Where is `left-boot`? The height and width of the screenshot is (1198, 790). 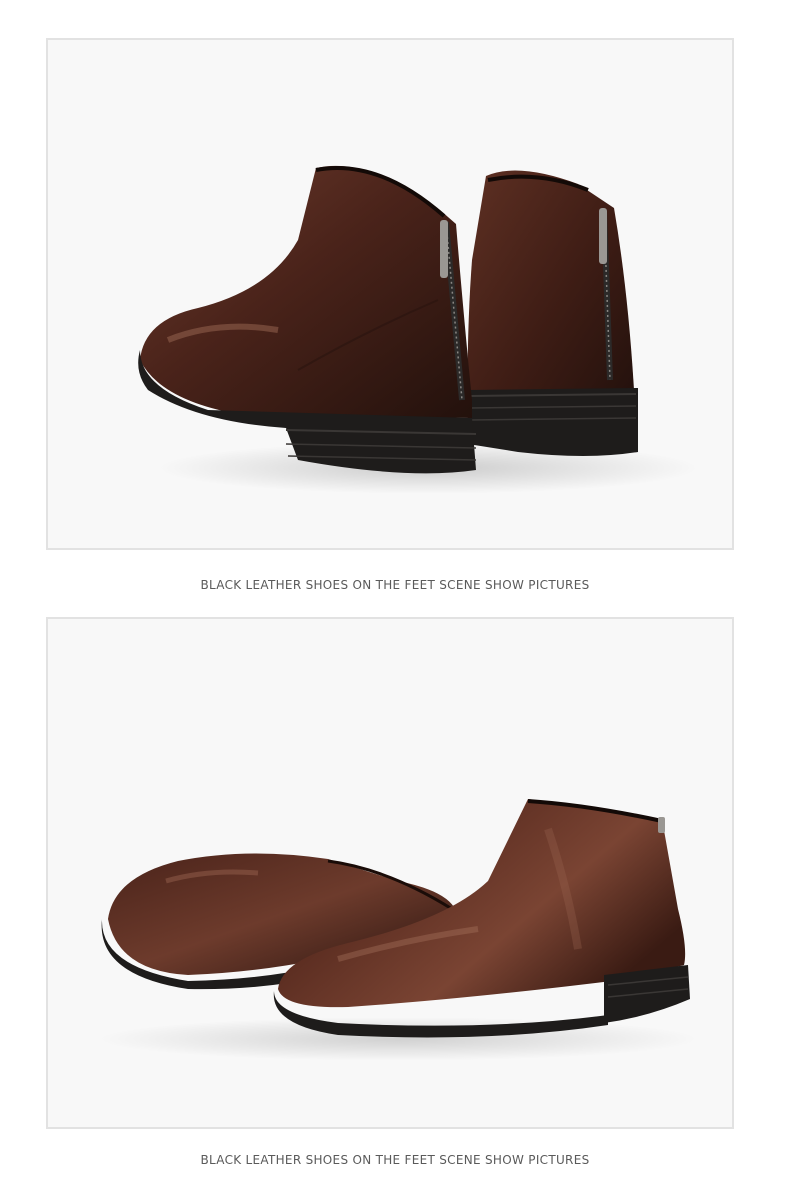 left-boot is located at coordinates (307, 319).